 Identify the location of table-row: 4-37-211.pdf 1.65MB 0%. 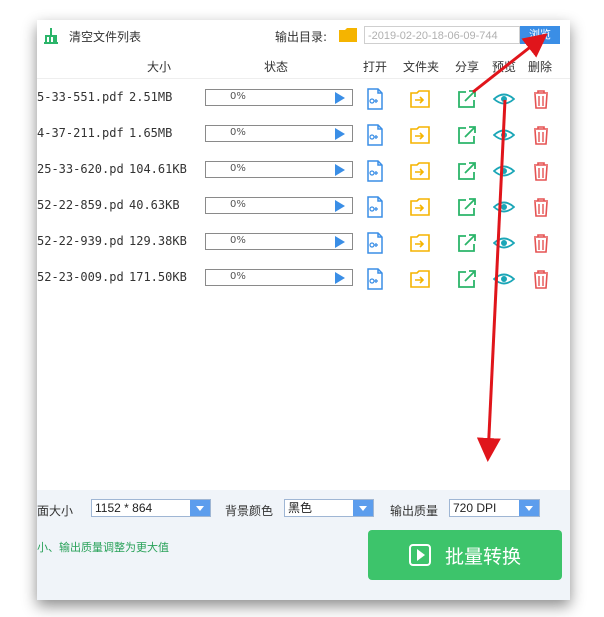
(303, 134).